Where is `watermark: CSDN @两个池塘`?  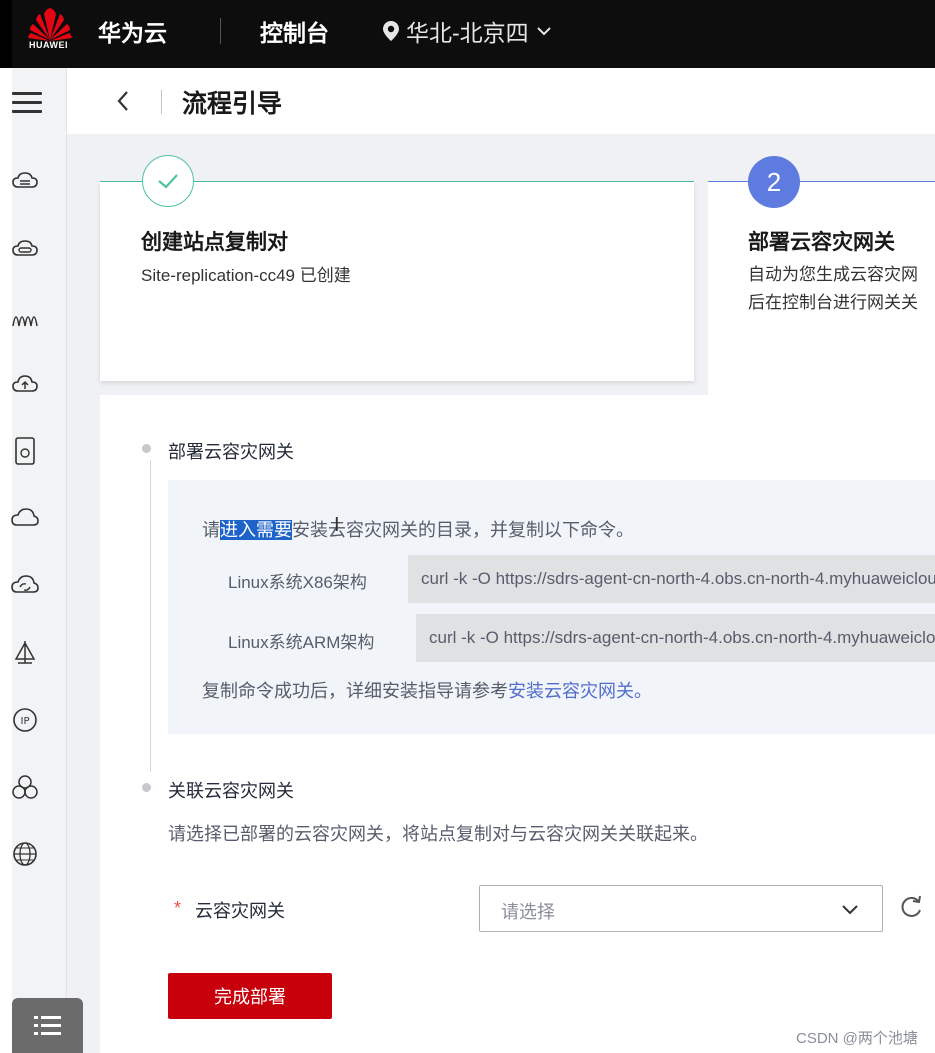 watermark: CSDN @两个池塘 is located at coordinates (857, 1038).